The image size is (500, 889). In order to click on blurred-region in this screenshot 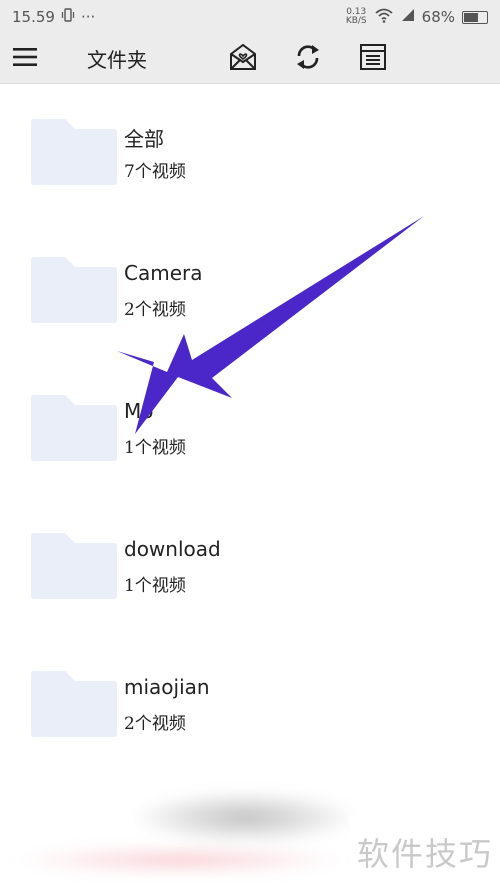, I will do `click(245, 817)`.